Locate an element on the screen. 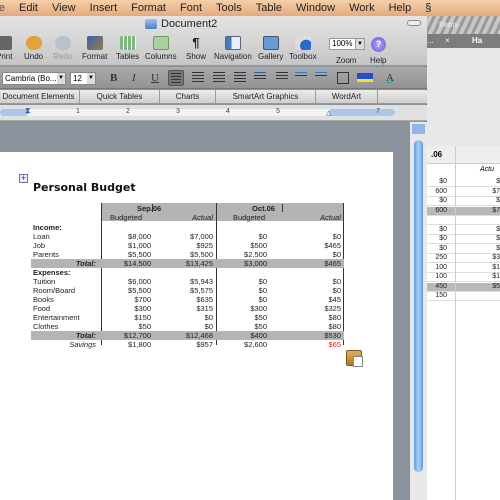 The height and width of the screenshot is (500, 500). undo-button: Undo is located at coordinates (33, 48).